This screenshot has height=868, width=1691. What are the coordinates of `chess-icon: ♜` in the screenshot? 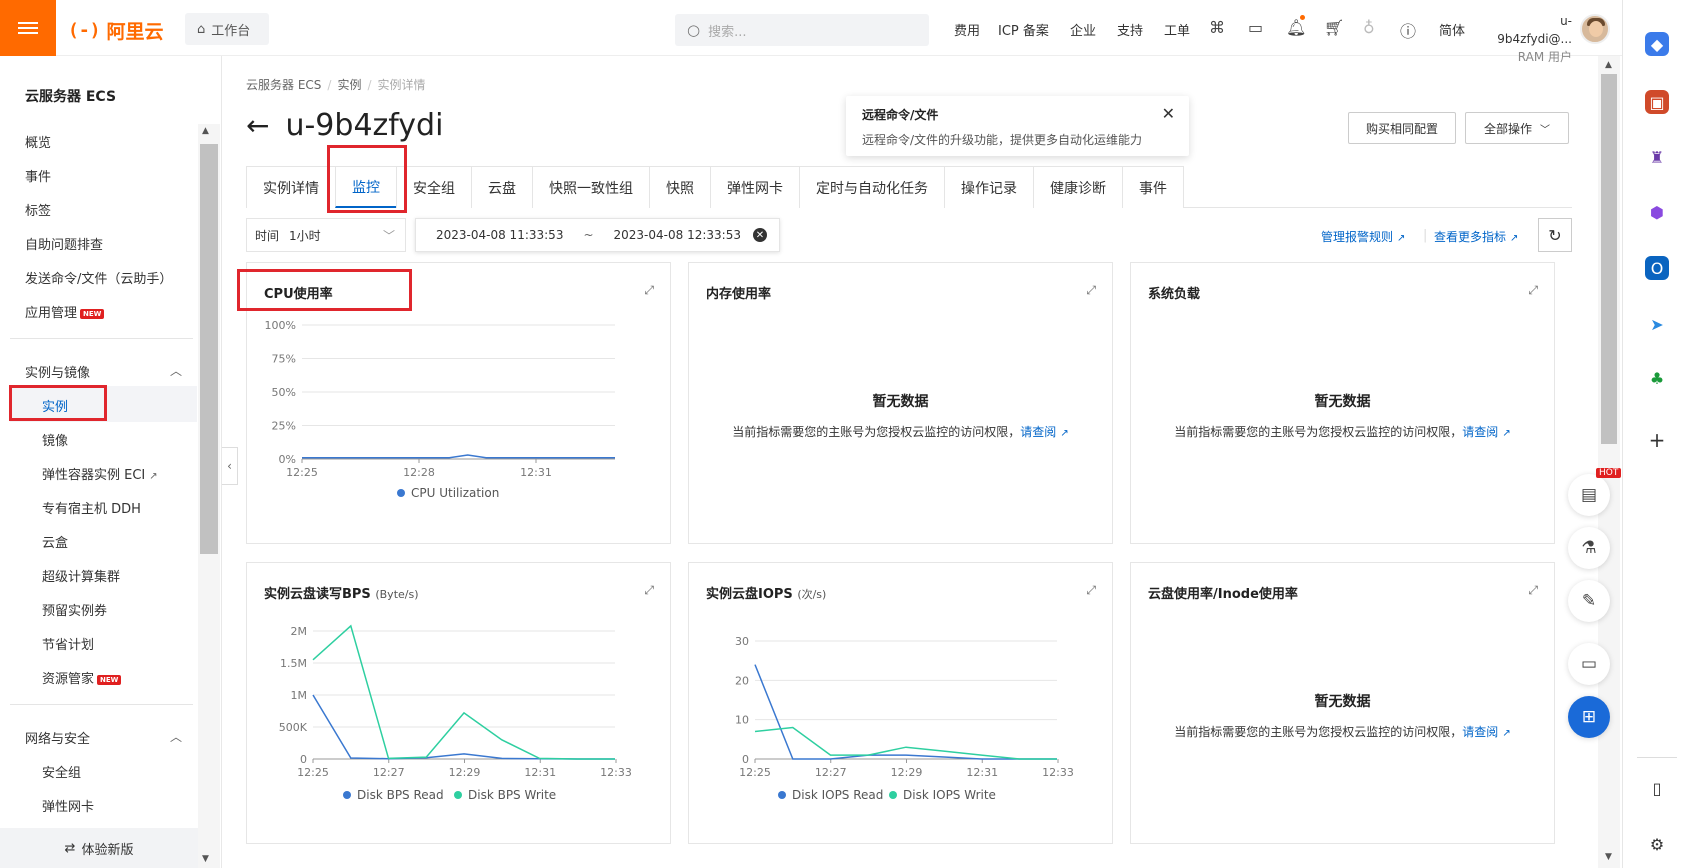 It's located at (1657, 157).